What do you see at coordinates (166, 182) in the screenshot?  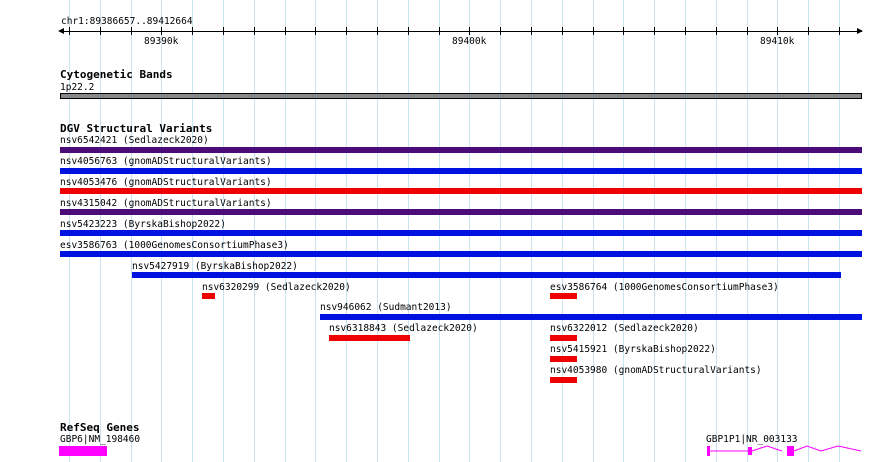 I see `variant-label: nsv4053476 (gnomADStructuralVariants)` at bounding box center [166, 182].